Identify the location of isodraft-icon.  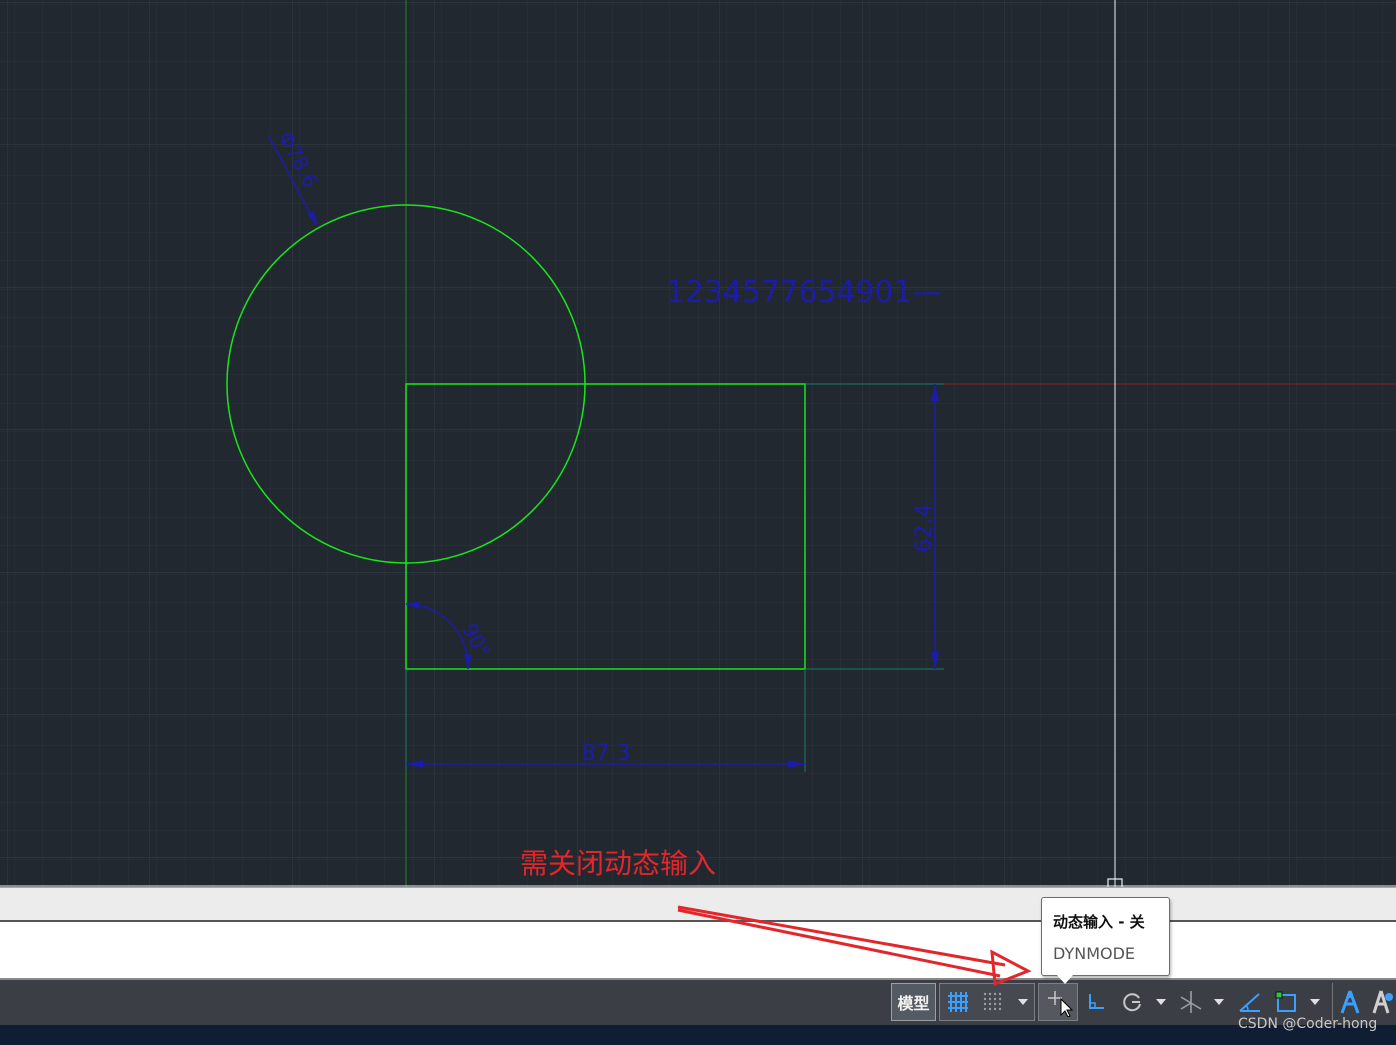
(1191, 1002).